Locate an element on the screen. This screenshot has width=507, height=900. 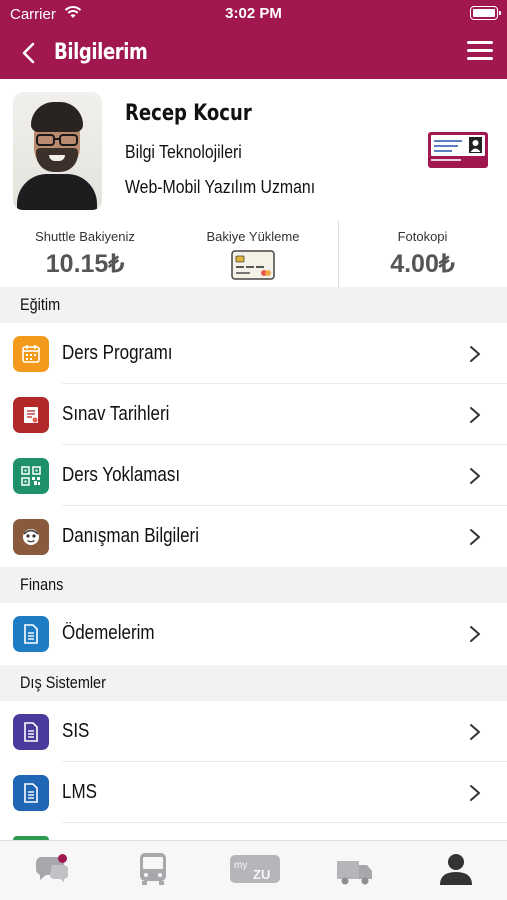
menu-item-label: Ders Yoklaması is located at coordinates (121, 475).